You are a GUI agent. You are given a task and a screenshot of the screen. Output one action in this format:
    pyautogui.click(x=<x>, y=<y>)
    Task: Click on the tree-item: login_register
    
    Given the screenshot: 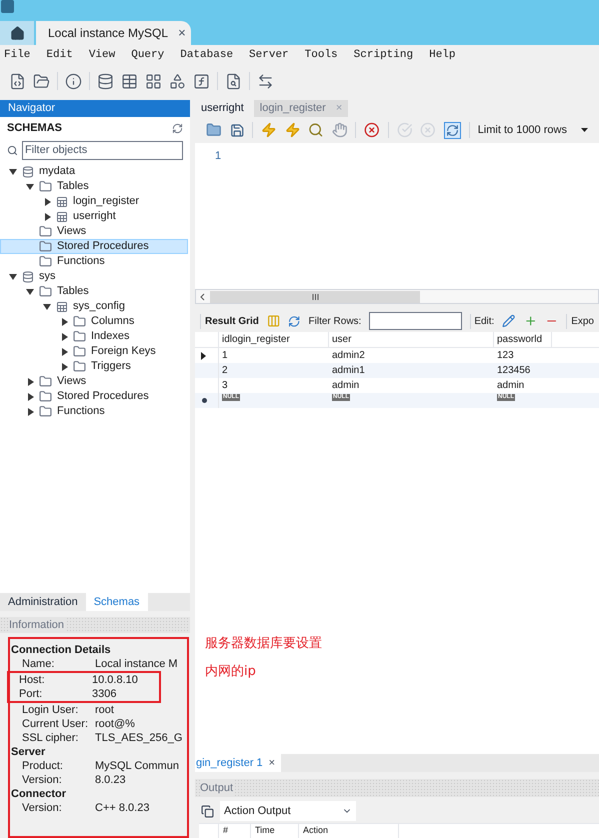 What is the action you would take?
    pyautogui.click(x=94, y=201)
    